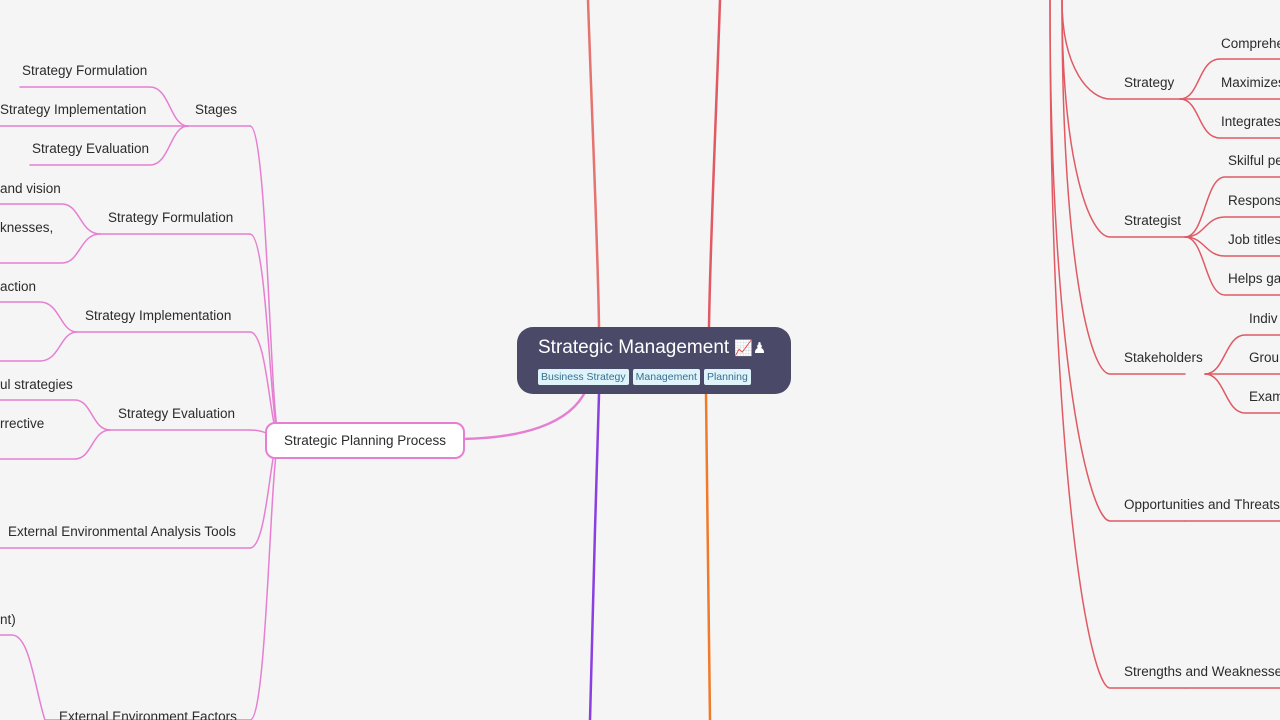 The height and width of the screenshot is (720, 1280). Describe the element at coordinates (1264, 358) in the screenshot. I see `topic-stakeholders-groups: Grou` at that location.